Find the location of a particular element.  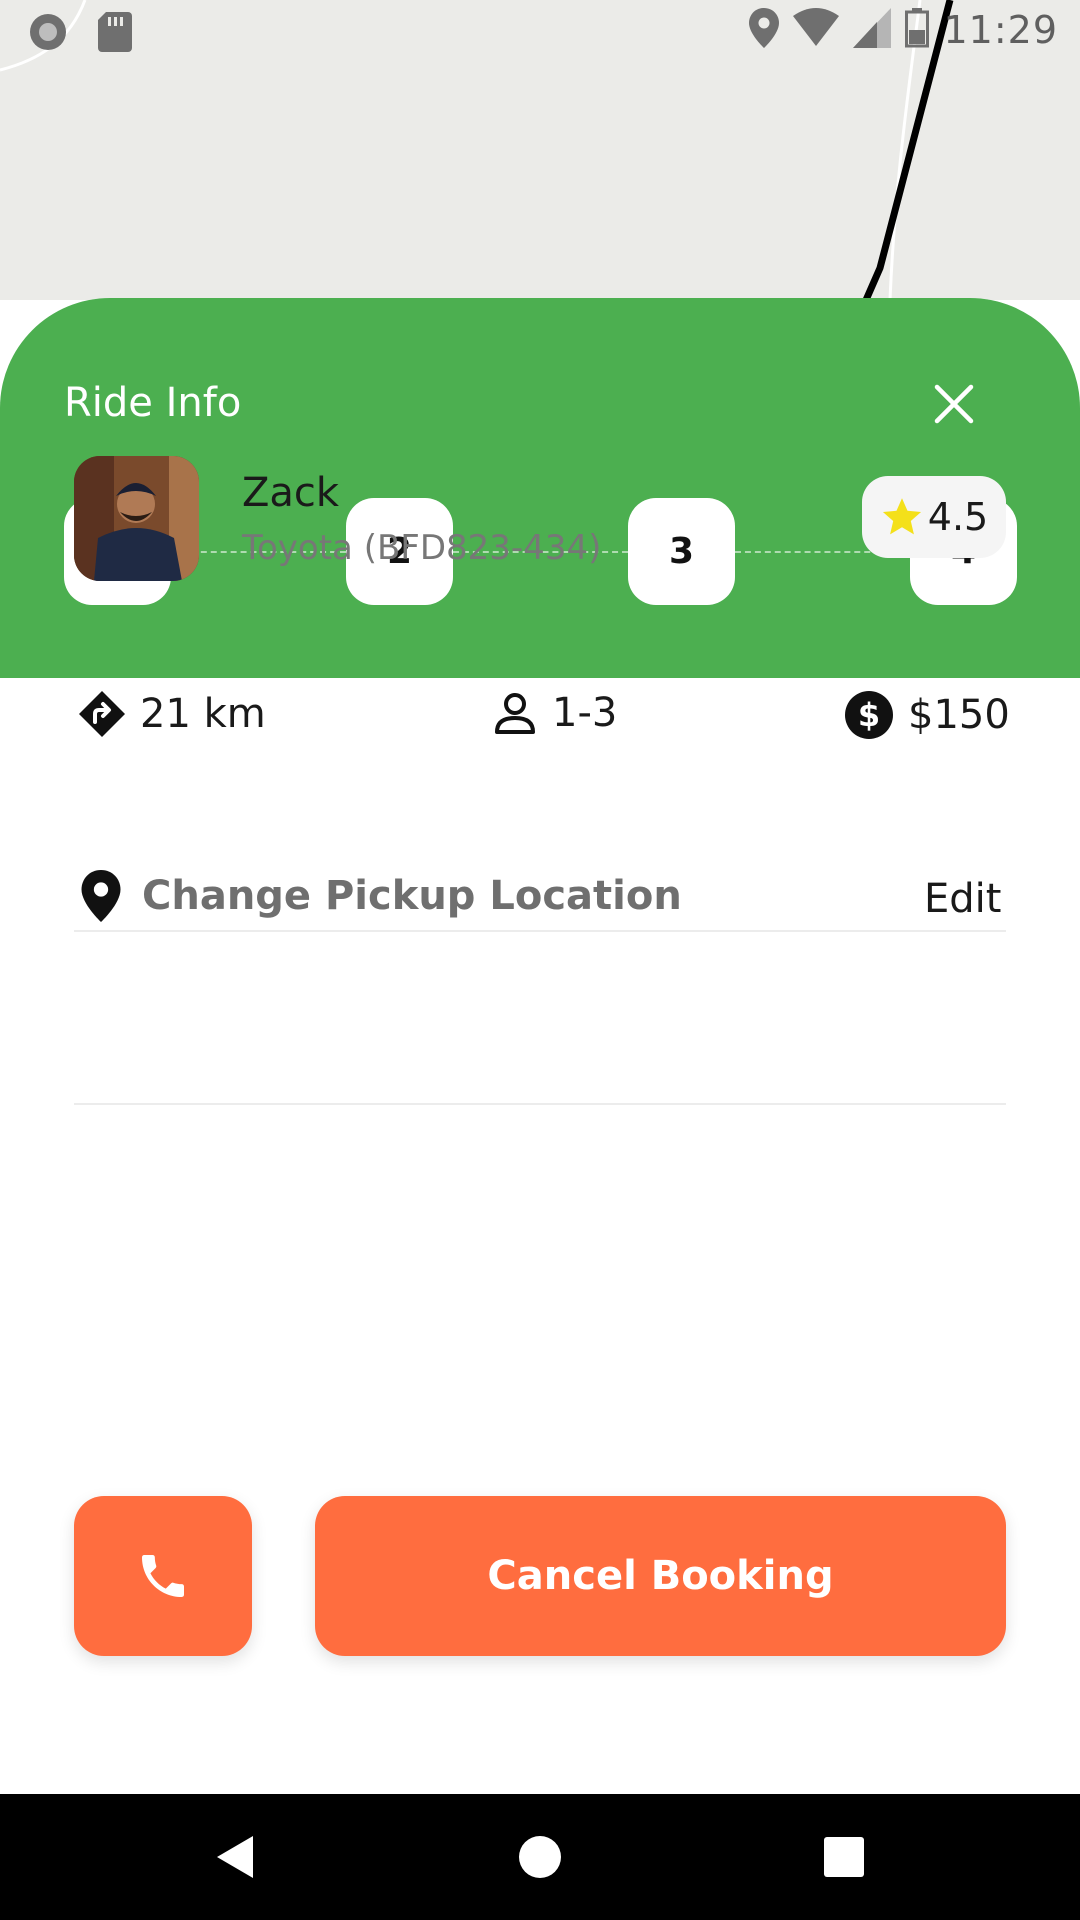

edit-pickup-button: Edit is located at coordinates (962, 899).